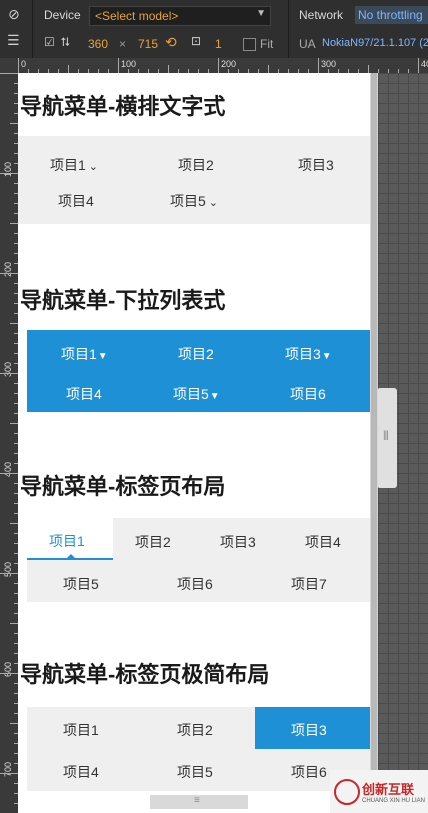 This screenshot has width=428, height=813. Describe the element at coordinates (394, 801) in the screenshot. I see `watermark-subtext: CHUANG XIN HU LIAN` at that location.